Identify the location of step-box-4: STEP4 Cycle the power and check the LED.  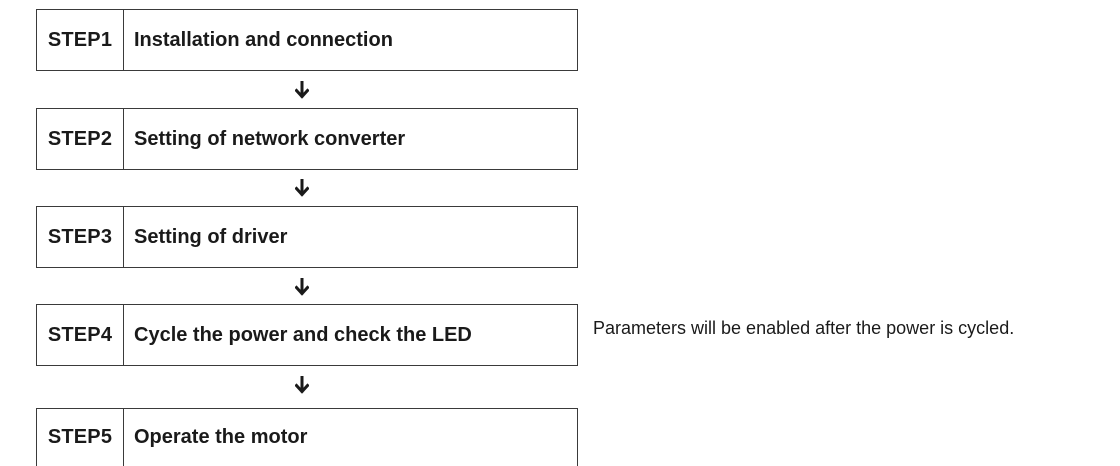
(307, 335).